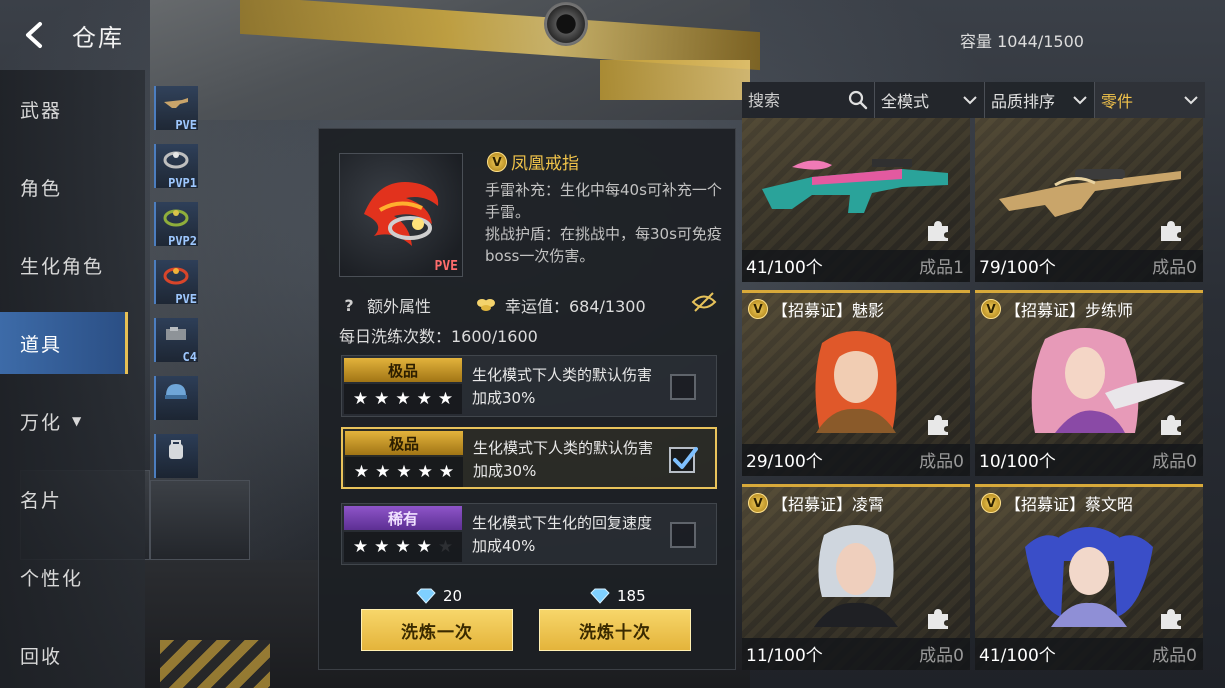 Image resolution: width=1225 pixels, height=688 pixels. Describe the element at coordinates (941, 268) in the screenshot. I see `card-status: 成品1` at that location.